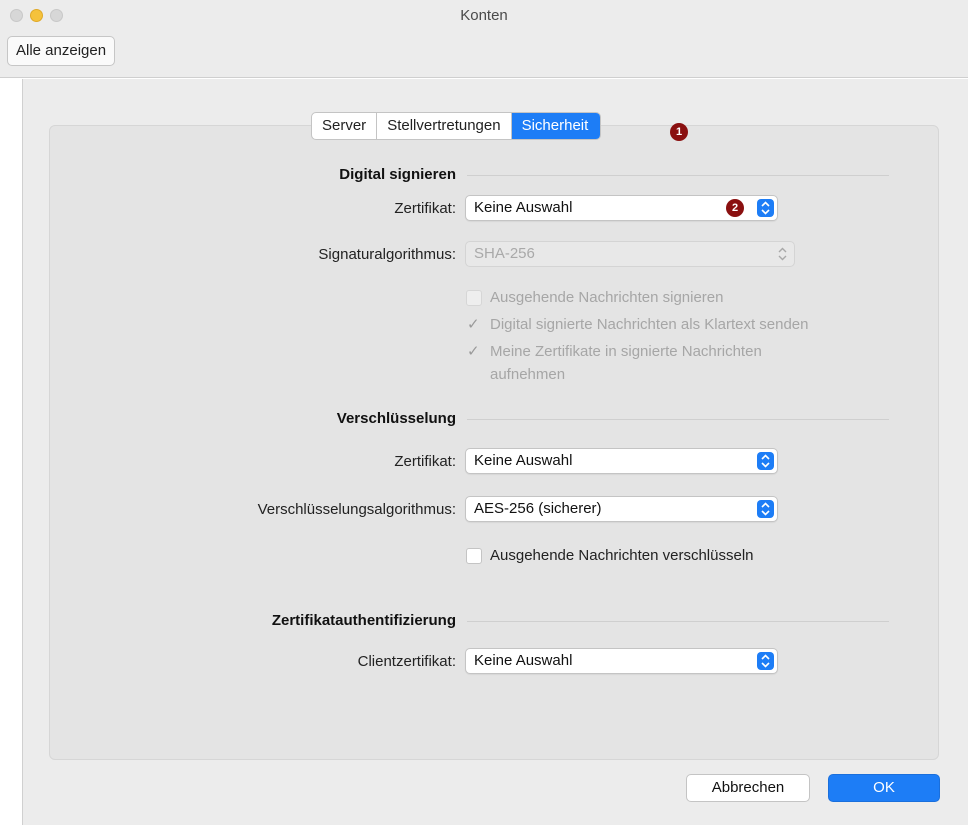 This screenshot has height=825, width=968. What do you see at coordinates (630, 254) in the screenshot?
I see `signing-algorithm-popup: SHA-256` at bounding box center [630, 254].